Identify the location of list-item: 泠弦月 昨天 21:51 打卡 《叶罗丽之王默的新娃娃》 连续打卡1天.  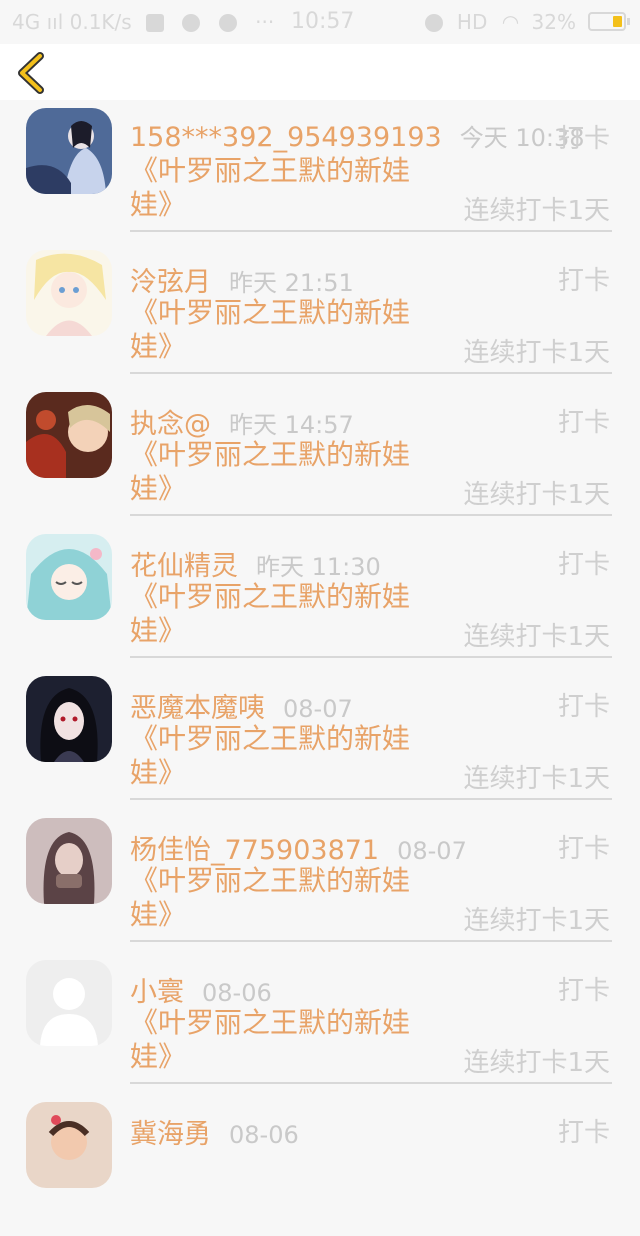
(320, 313).